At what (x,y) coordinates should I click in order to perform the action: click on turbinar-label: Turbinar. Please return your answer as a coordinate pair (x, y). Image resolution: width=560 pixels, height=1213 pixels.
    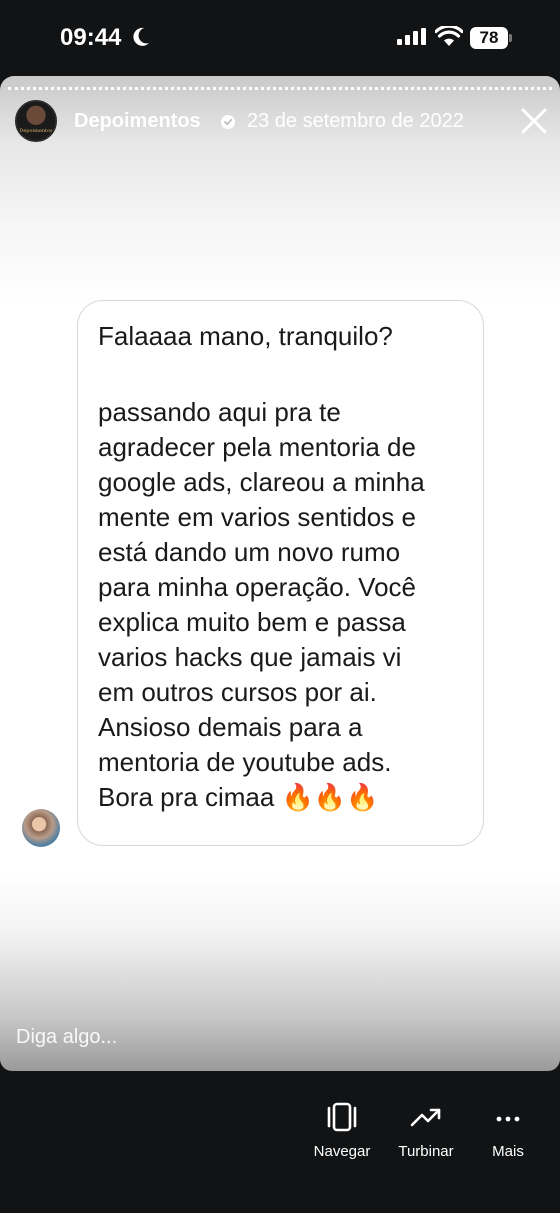
    Looking at the image, I should click on (426, 1151).